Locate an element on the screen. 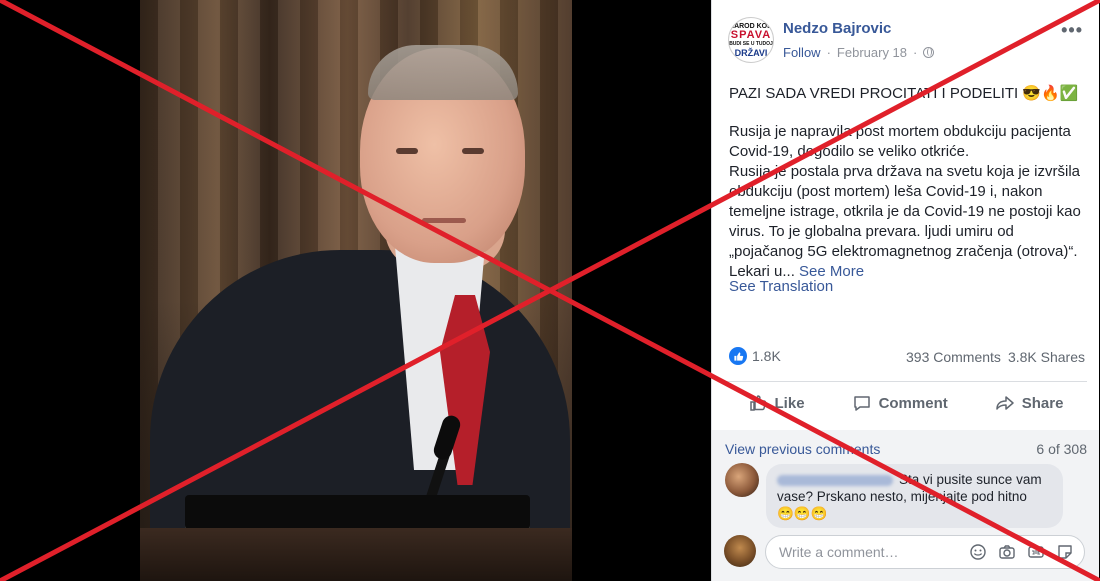 This screenshot has width=1100, height=581. share-icon is located at coordinates (1005, 403).